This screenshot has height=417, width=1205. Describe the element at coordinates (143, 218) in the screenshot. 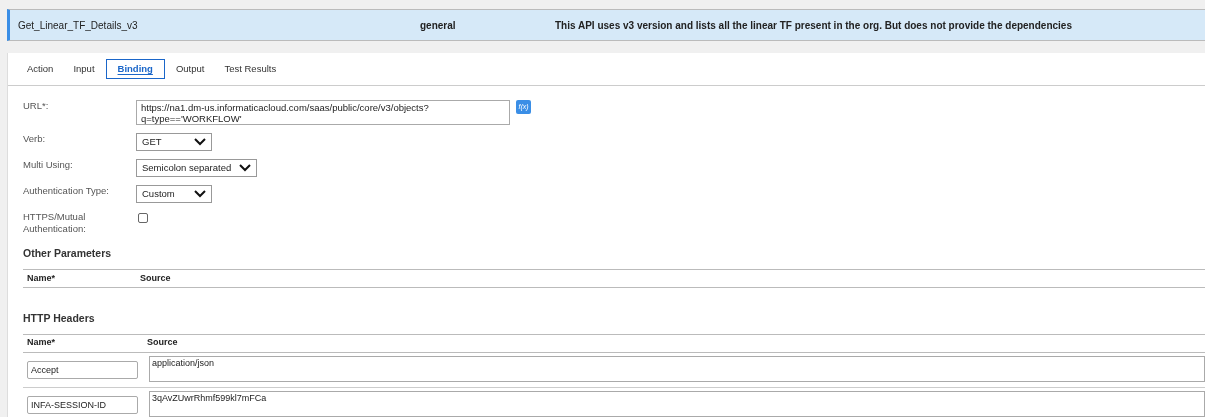

I see `checkbox` at that location.